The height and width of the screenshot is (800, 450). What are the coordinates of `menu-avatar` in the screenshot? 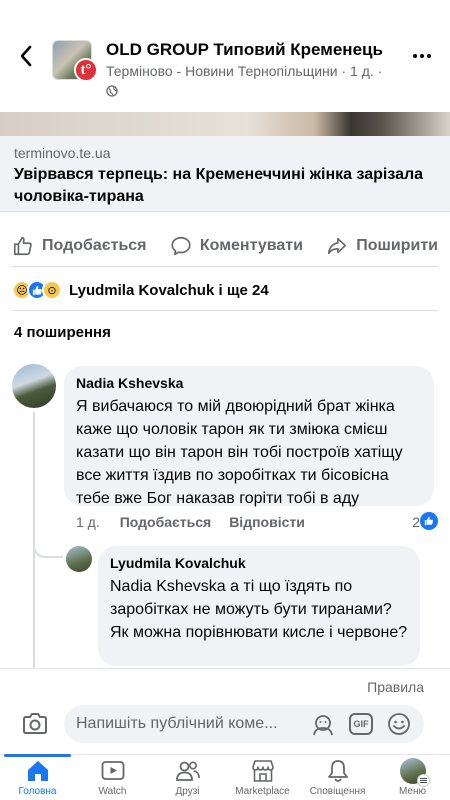 It's located at (414, 772).